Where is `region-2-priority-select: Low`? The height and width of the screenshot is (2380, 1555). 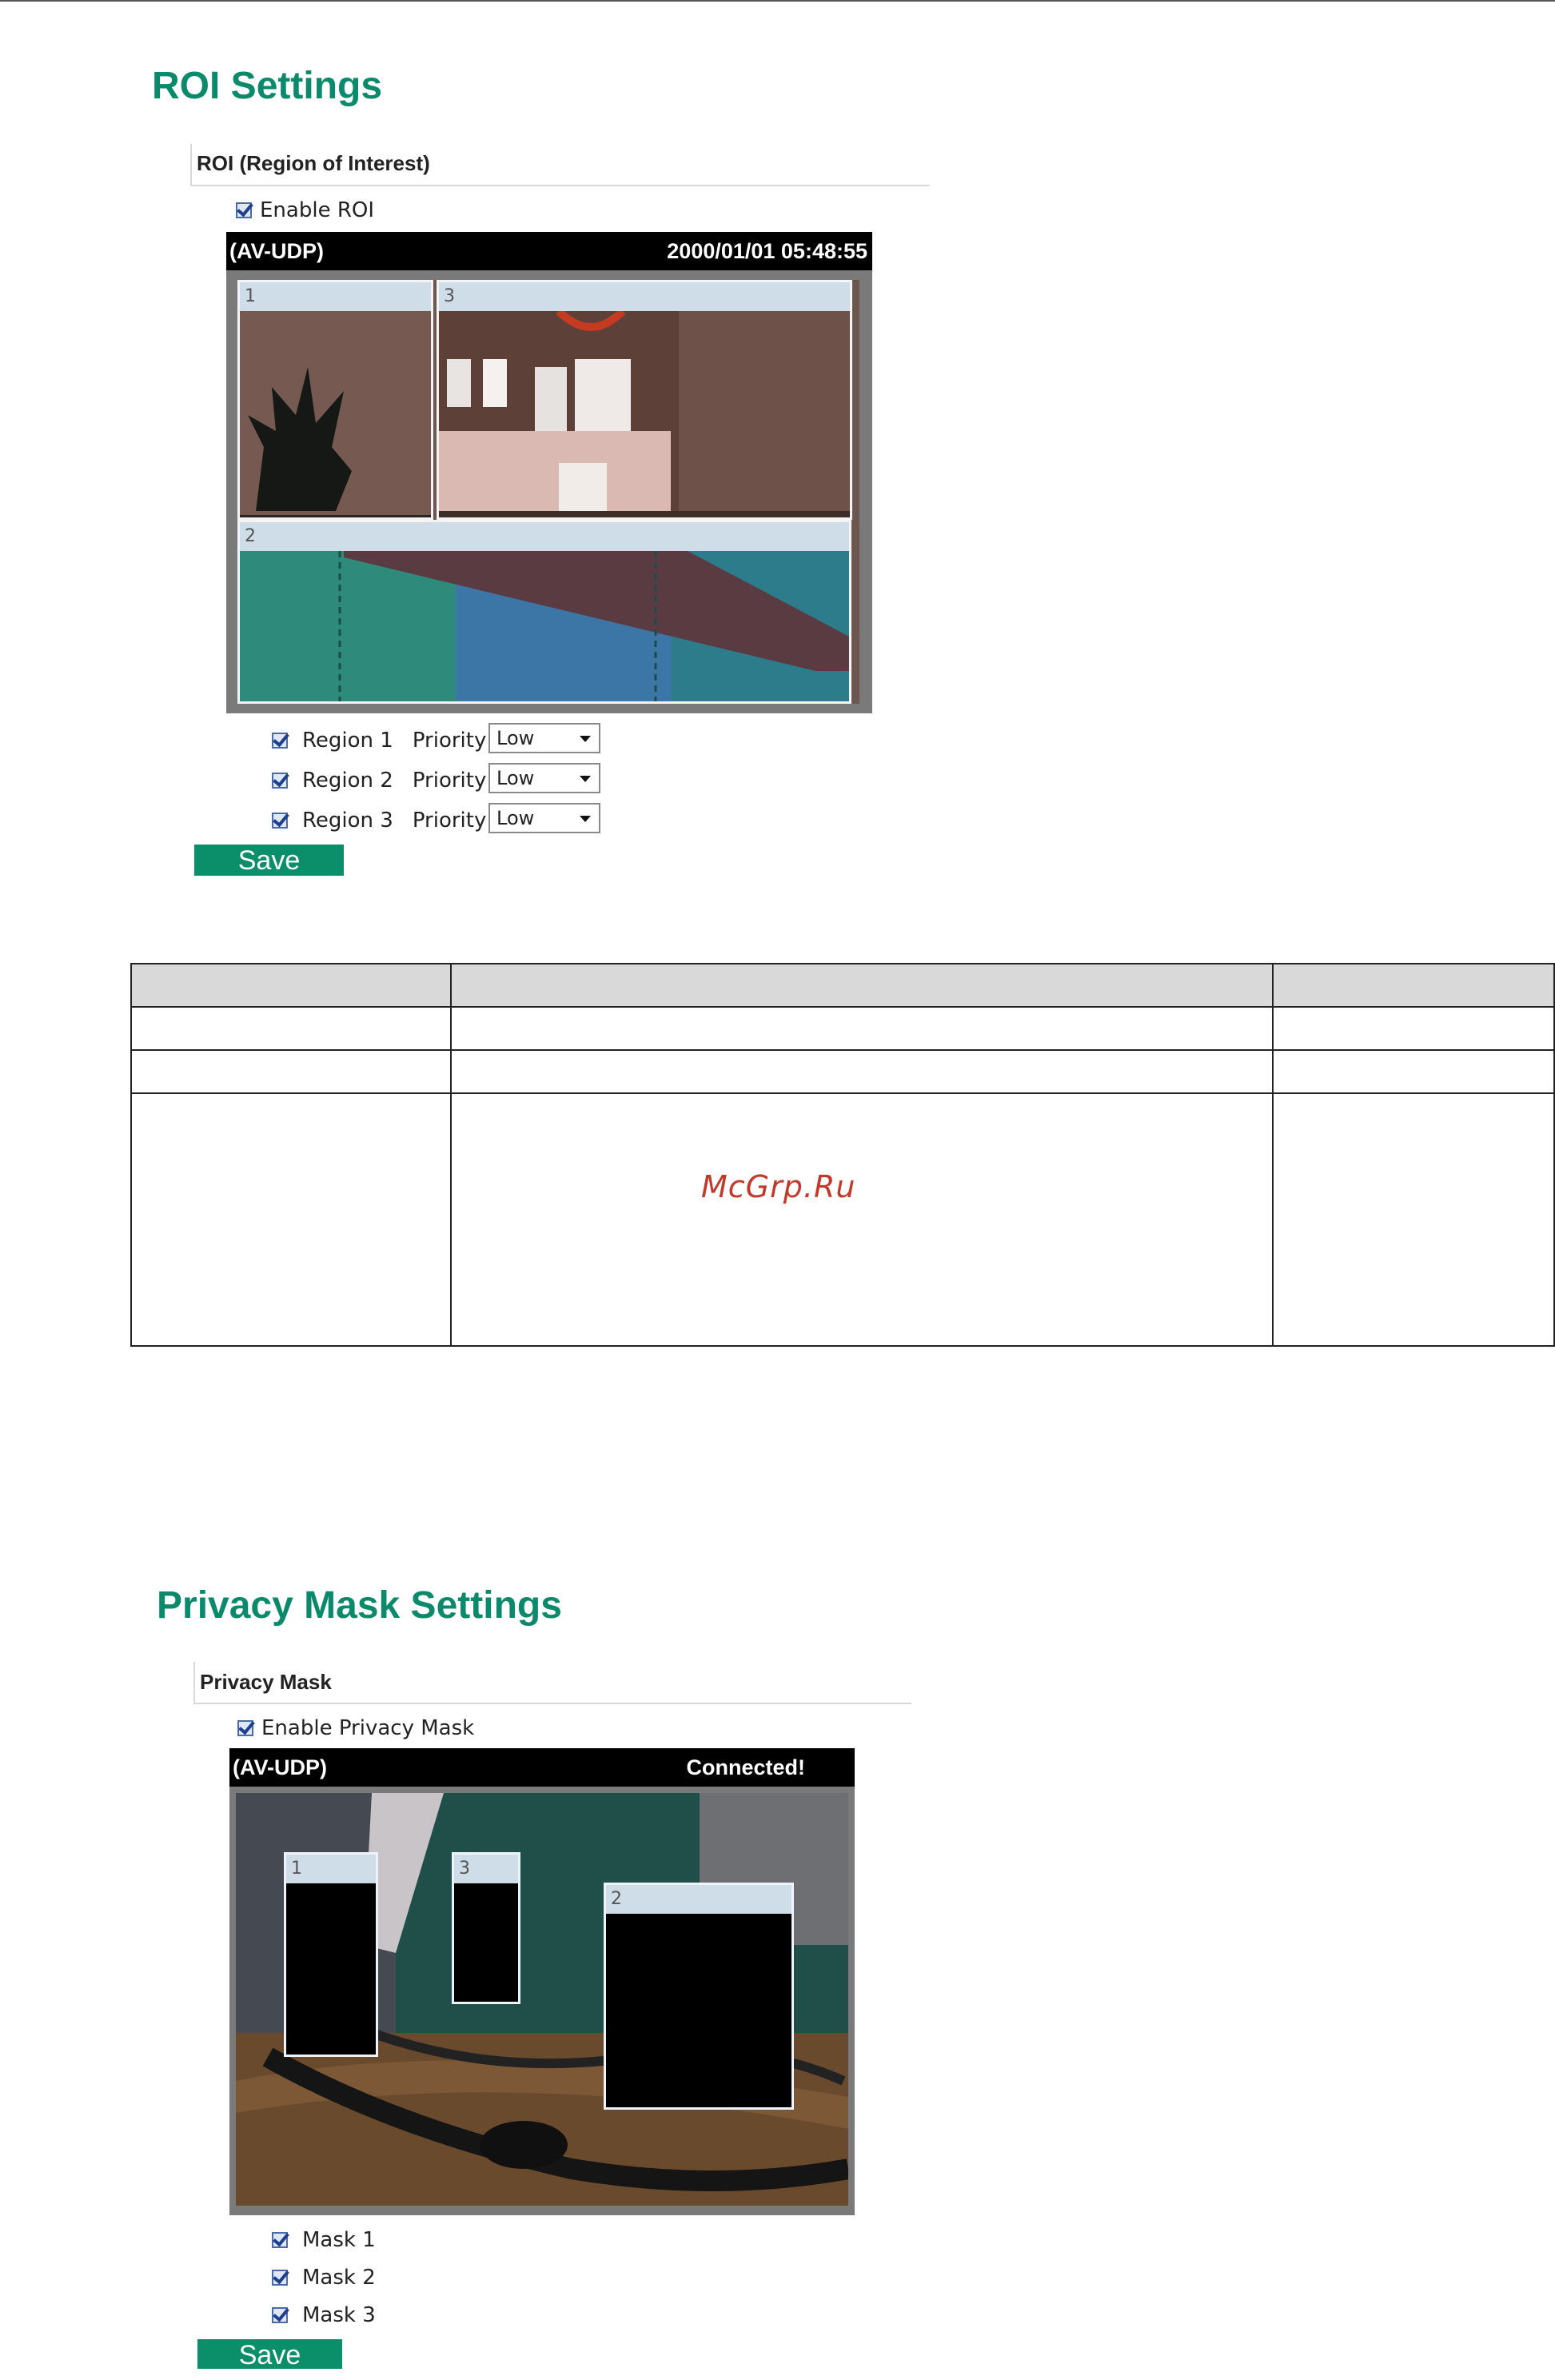
region-2-priority-select: Low is located at coordinates (544, 778).